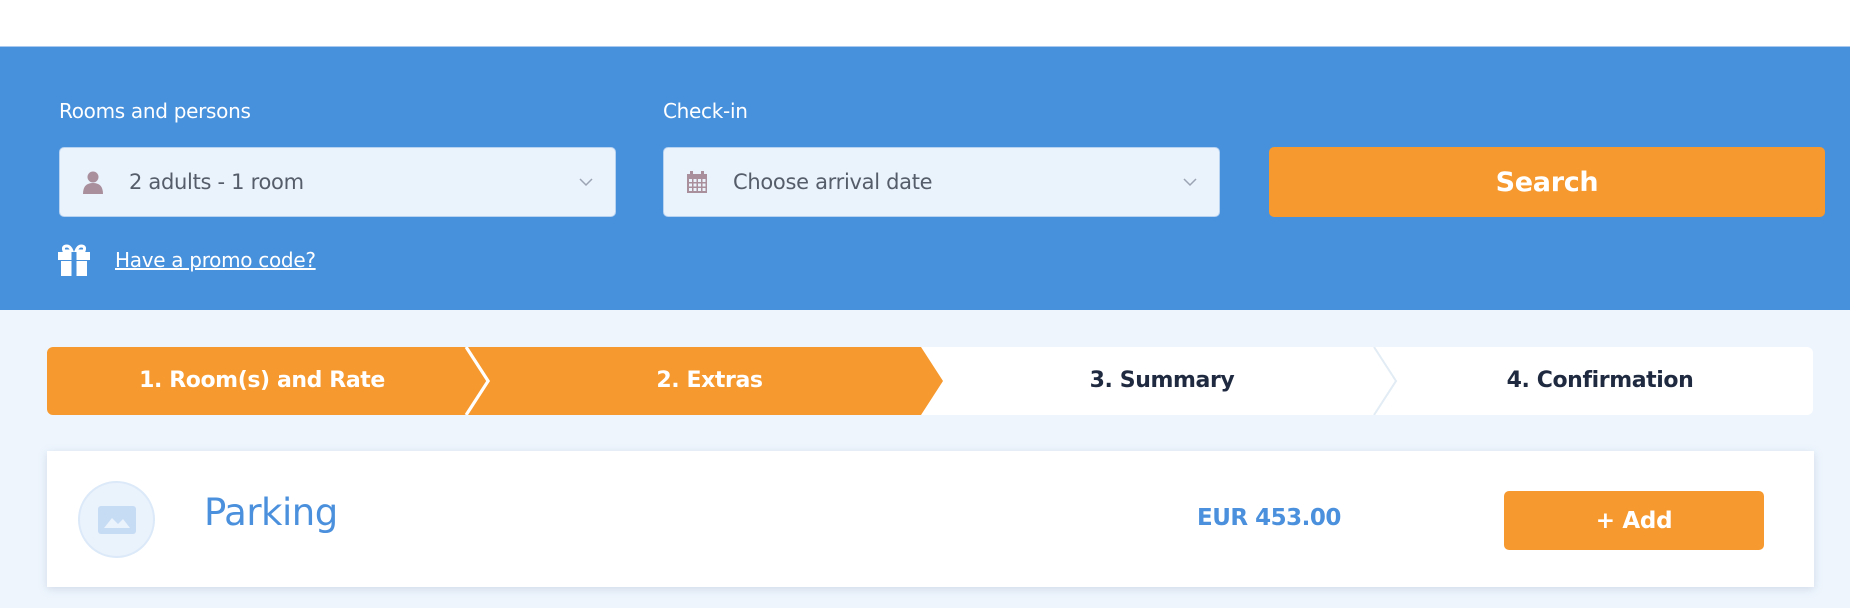 This screenshot has height=608, width=1850. Describe the element at coordinates (262, 381) in the screenshot. I see `step-rooms-and-rate: 1. Room(s) and Rate` at that location.